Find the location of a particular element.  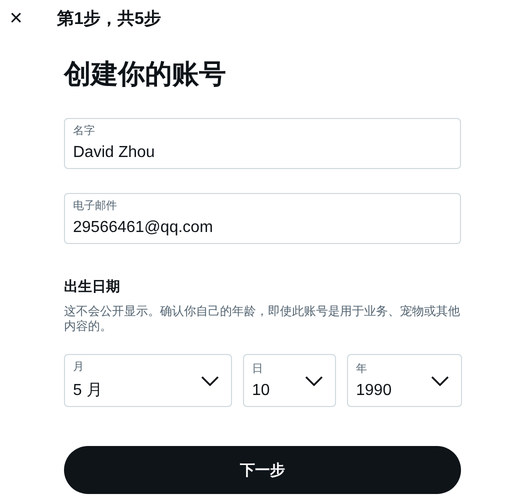

close-button: × is located at coordinates (16, 18).